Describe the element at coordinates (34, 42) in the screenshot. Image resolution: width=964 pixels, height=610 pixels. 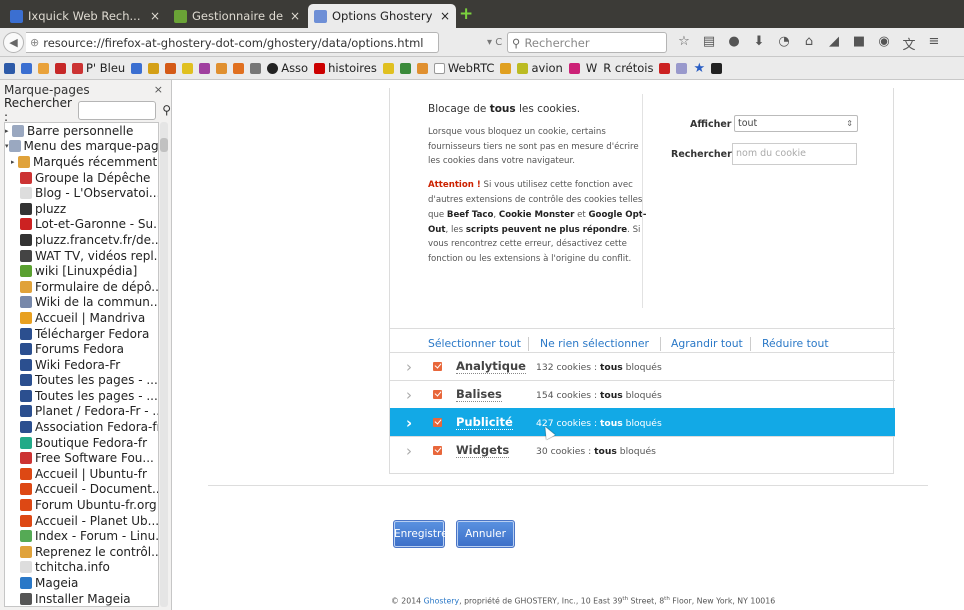
I see `site-identity-icon: ⊕` at that location.